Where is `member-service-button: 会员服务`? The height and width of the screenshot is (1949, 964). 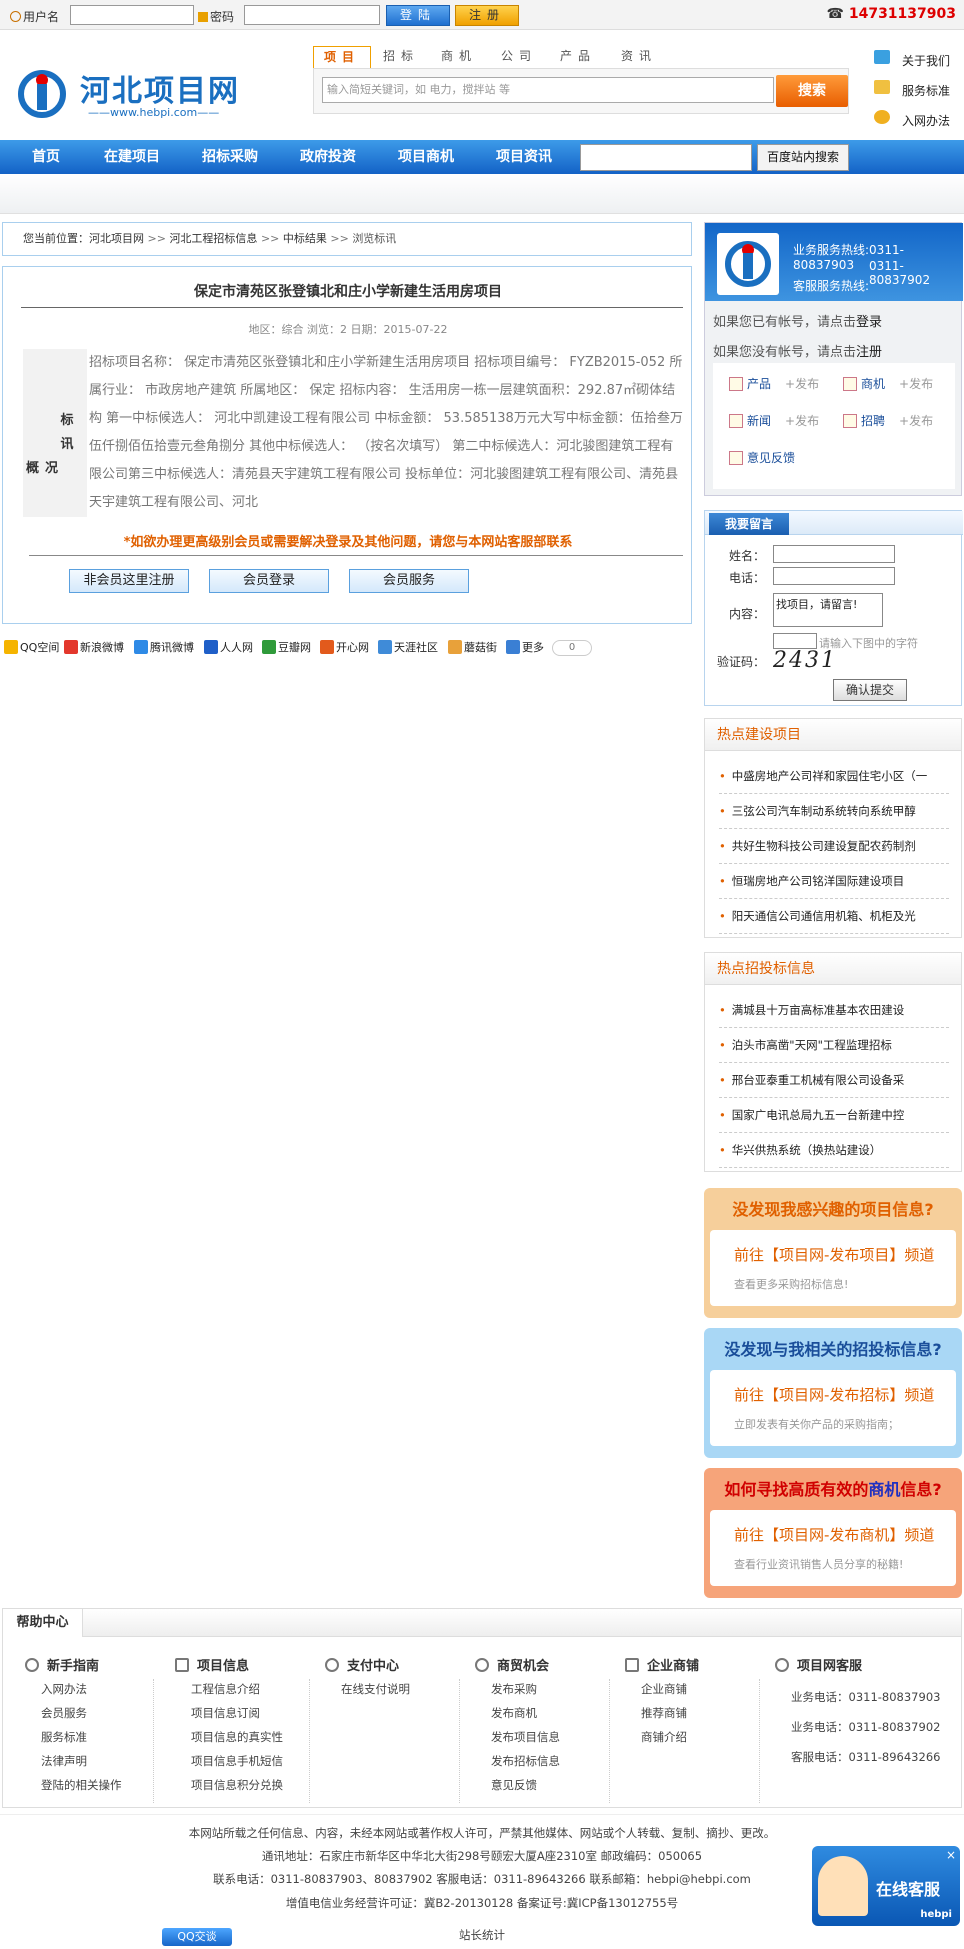 member-service-button: 会员服务 is located at coordinates (409, 581).